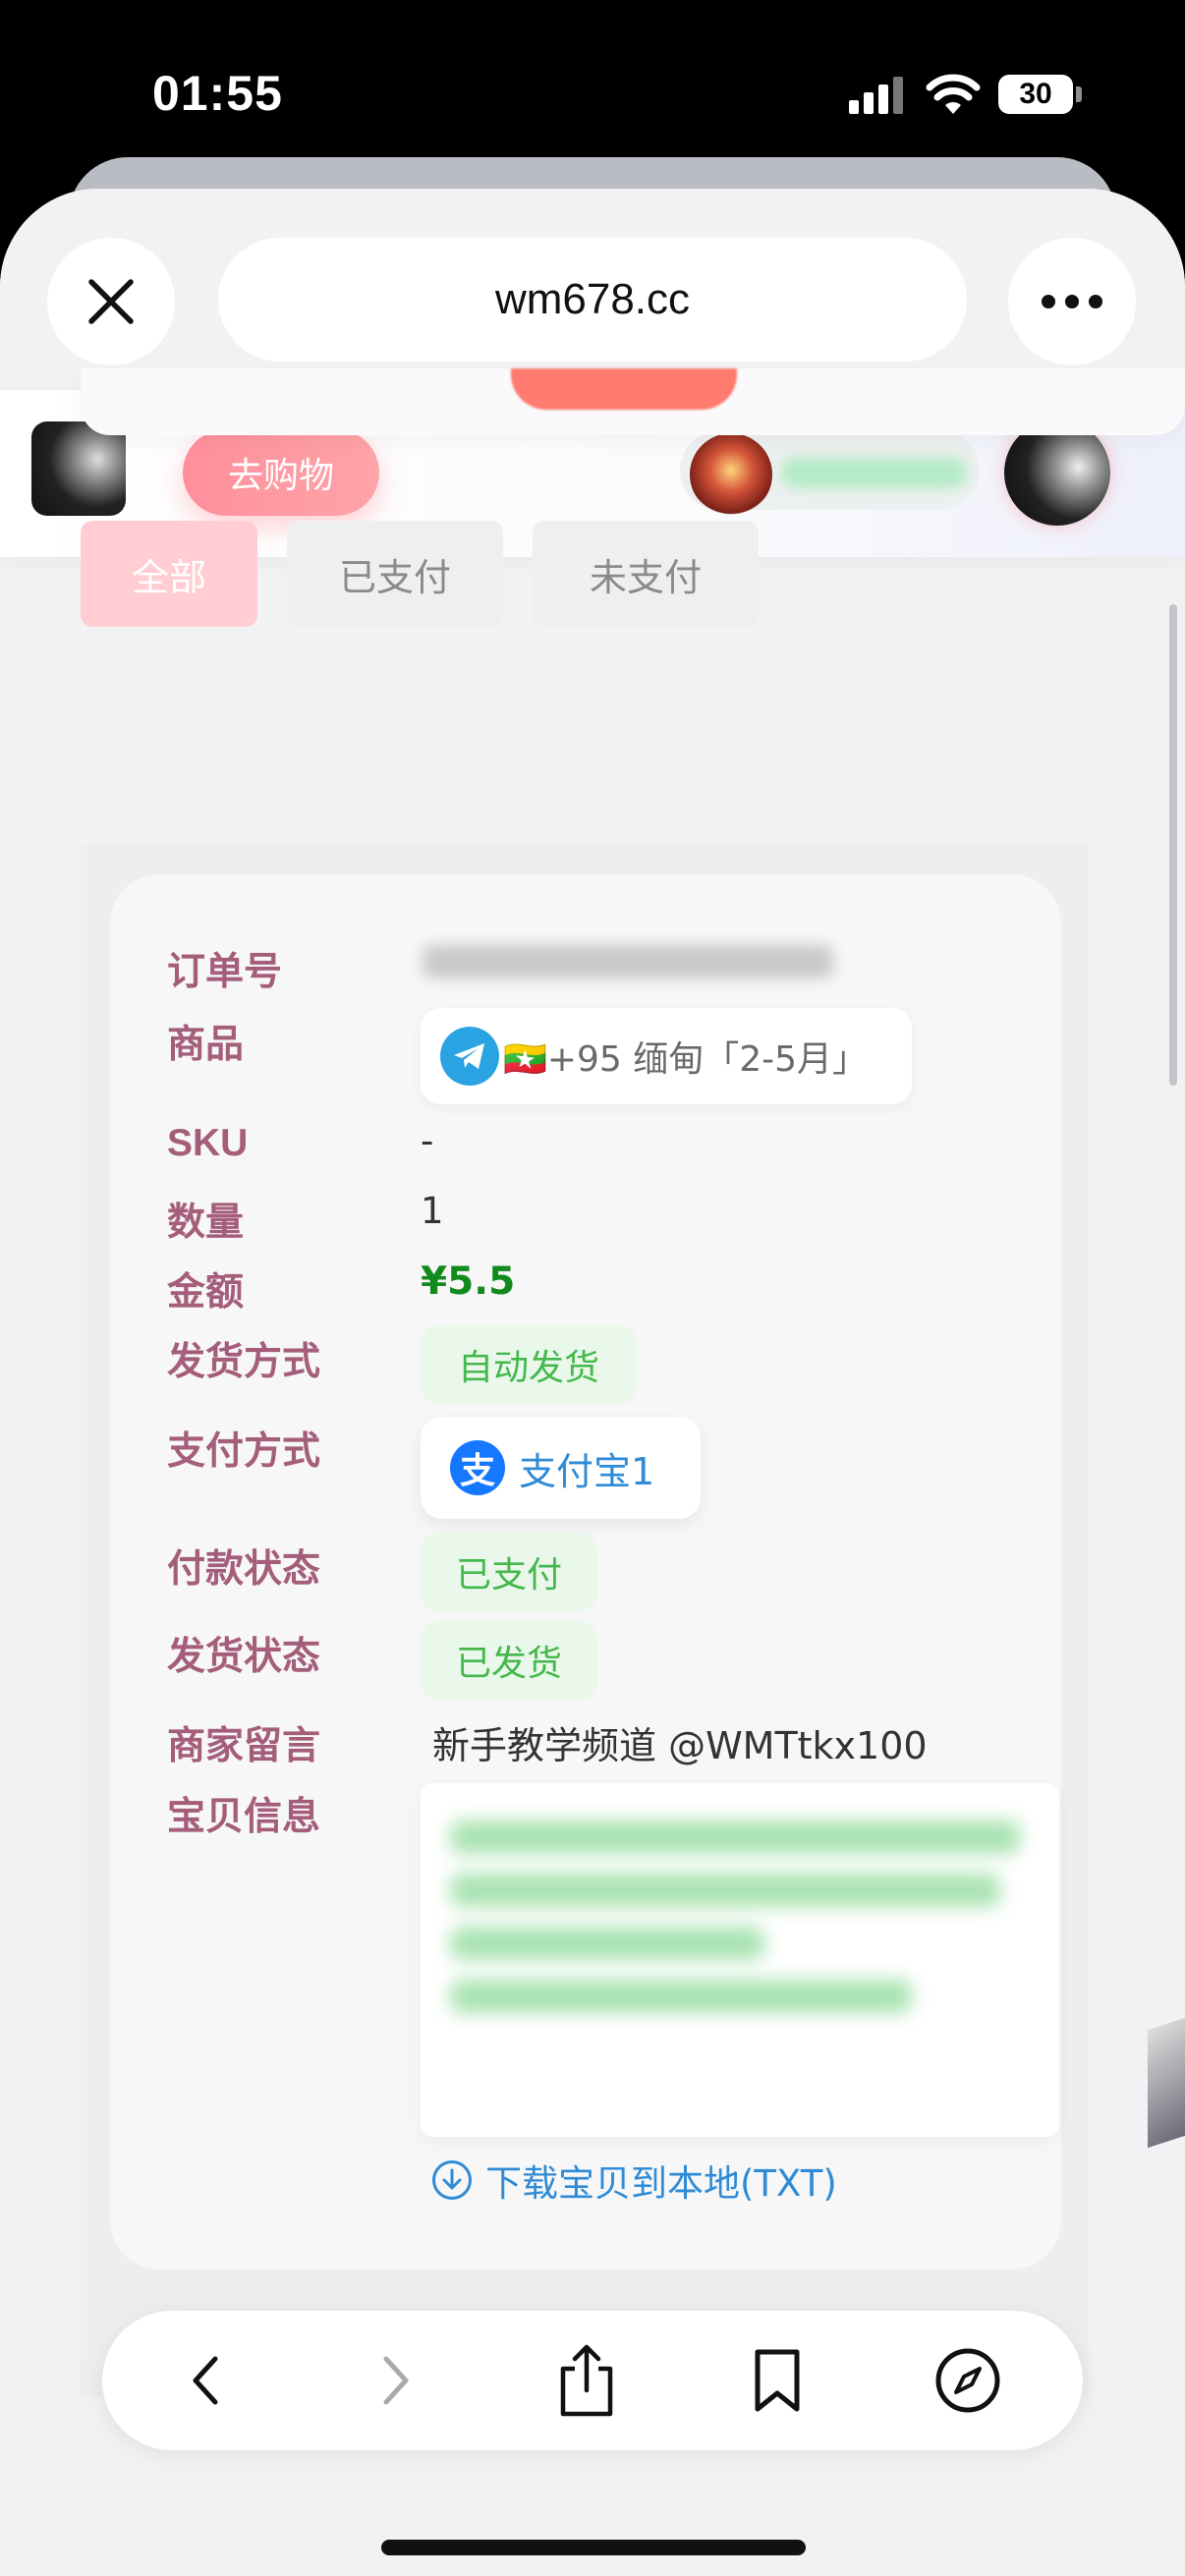  What do you see at coordinates (1035, 94) in the screenshot?
I see `battery-icon: 30` at bounding box center [1035, 94].